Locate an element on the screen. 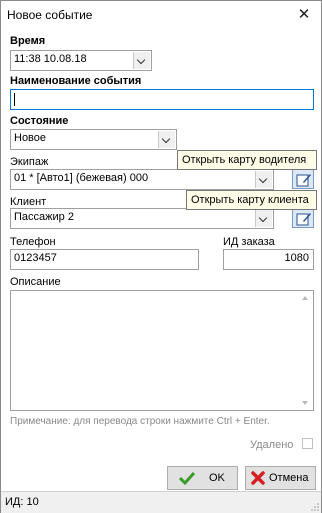 The height and width of the screenshot is (513, 322). event-name-input is located at coordinates (162, 99).